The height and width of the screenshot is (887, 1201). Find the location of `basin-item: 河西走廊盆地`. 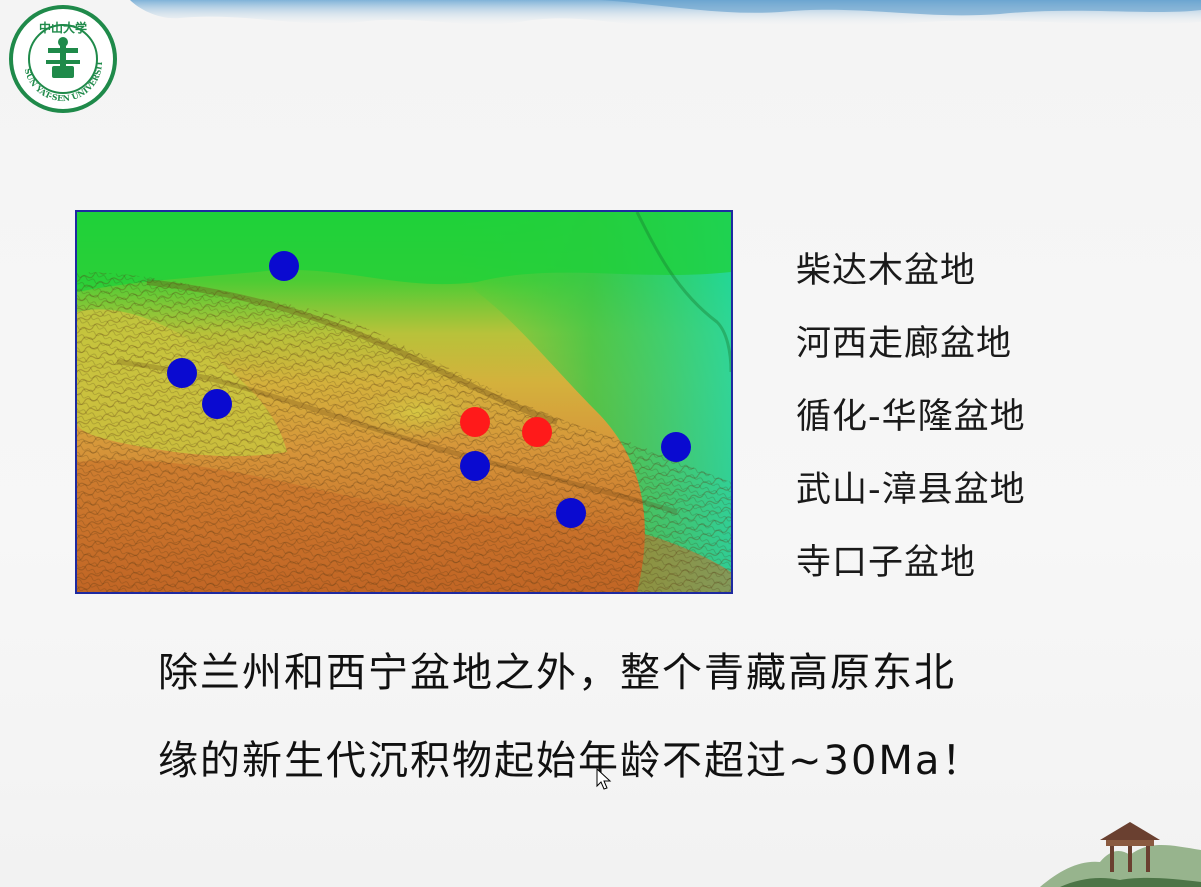

basin-item: 河西走廊盆地 is located at coordinates (904, 344).